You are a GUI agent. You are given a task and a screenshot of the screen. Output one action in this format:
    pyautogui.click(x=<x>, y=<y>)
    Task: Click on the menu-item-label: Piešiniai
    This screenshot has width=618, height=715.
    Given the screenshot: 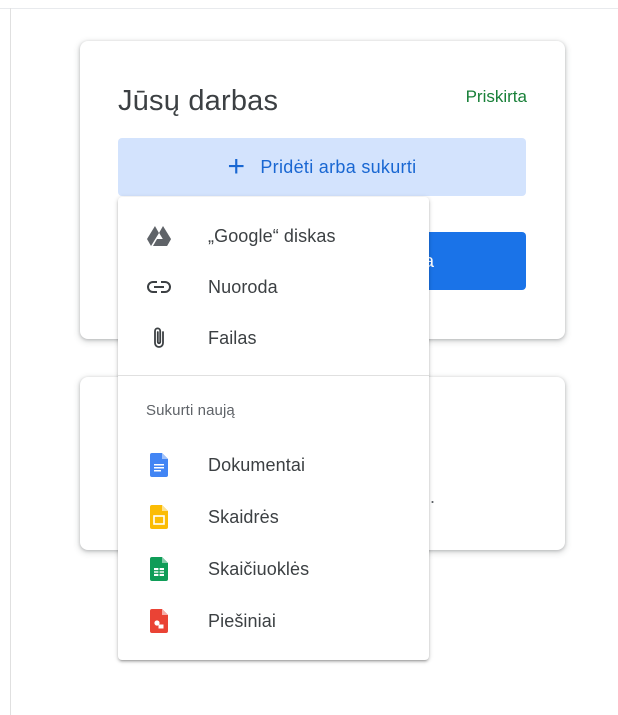 What is the action you would take?
    pyautogui.click(x=242, y=620)
    